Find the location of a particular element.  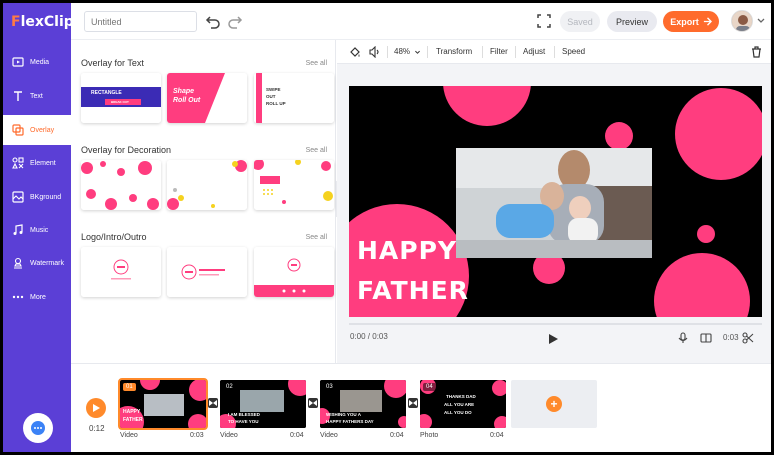

add-clip-button: + is located at coordinates (554, 404).